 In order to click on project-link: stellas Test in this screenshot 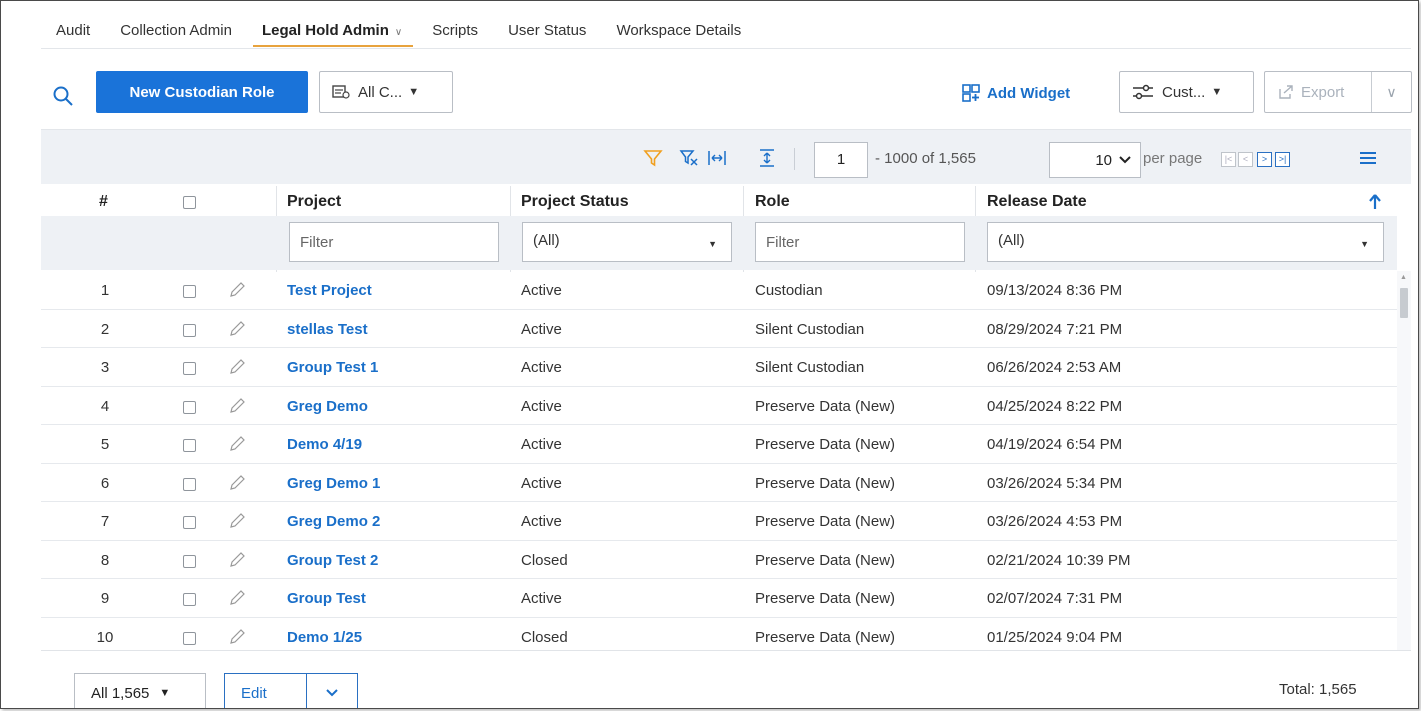, I will do `click(327, 329)`.